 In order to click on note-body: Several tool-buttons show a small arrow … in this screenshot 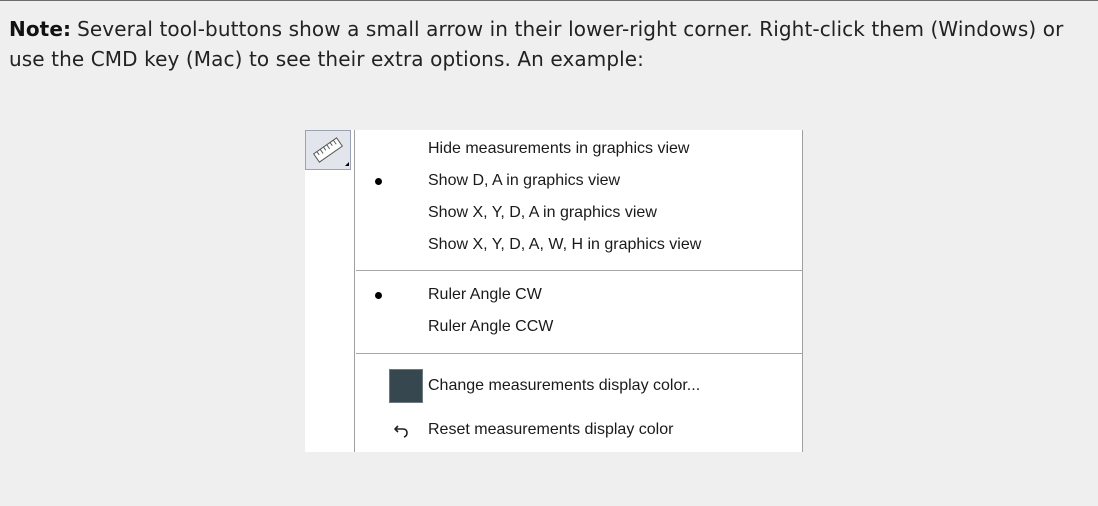, I will do `click(536, 44)`.